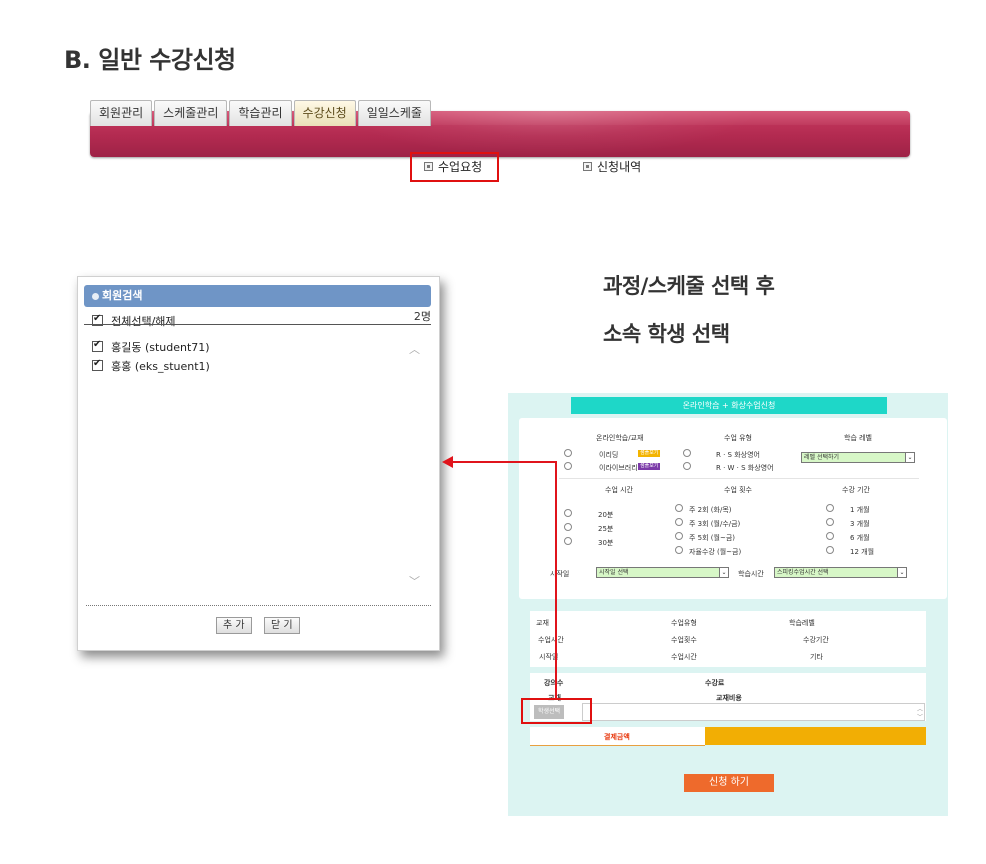 This screenshot has width=986, height=864. Describe the element at coordinates (729, 405) in the screenshot. I see `form-title: 온라인학습 + 화상수업신청` at that location.